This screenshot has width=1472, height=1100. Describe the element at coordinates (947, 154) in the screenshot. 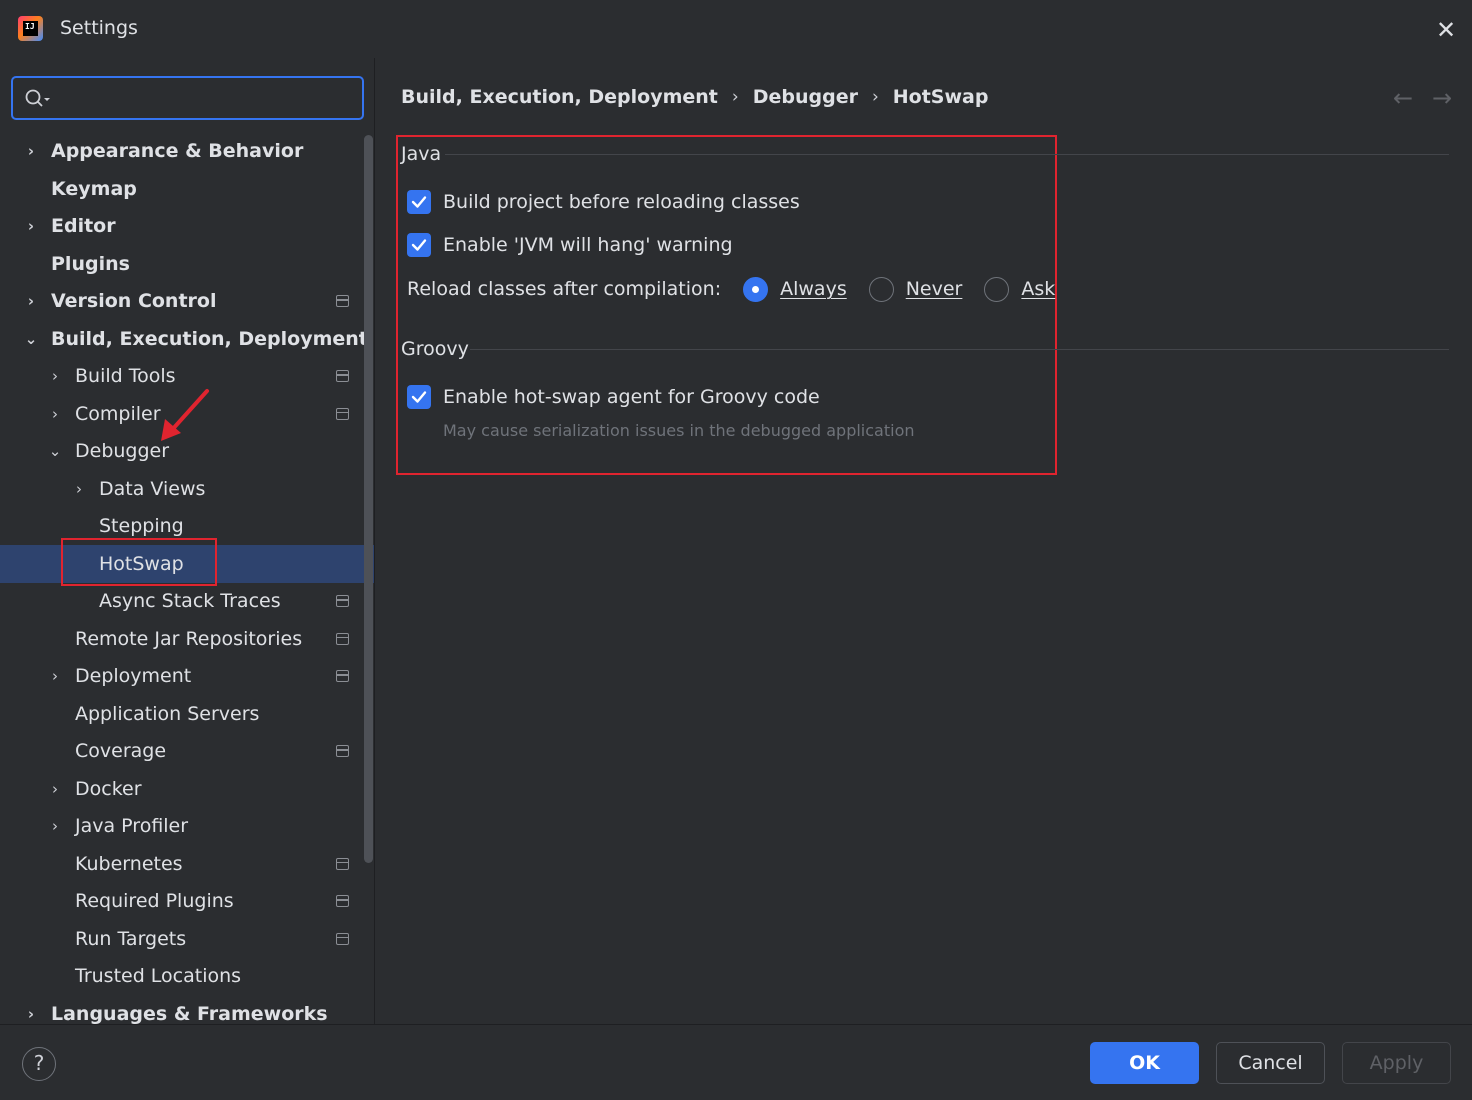

I see `java-group-divider` at that location.